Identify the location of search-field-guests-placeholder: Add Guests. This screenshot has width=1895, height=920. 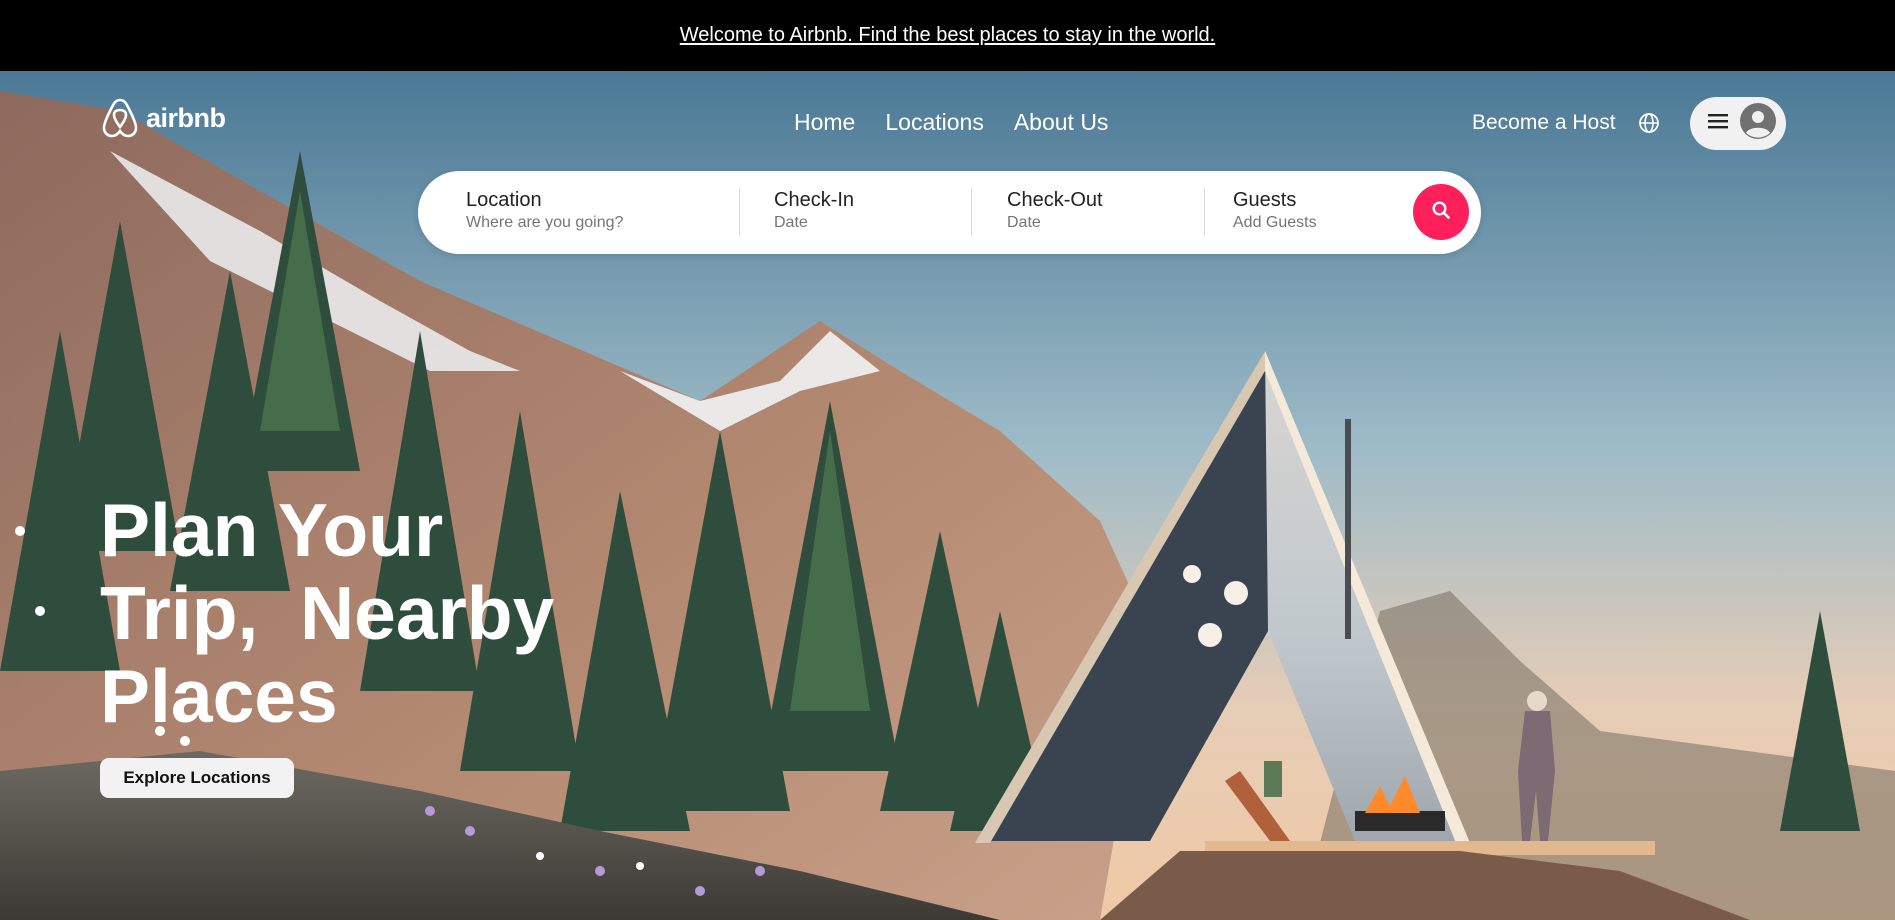
(1275, 222).